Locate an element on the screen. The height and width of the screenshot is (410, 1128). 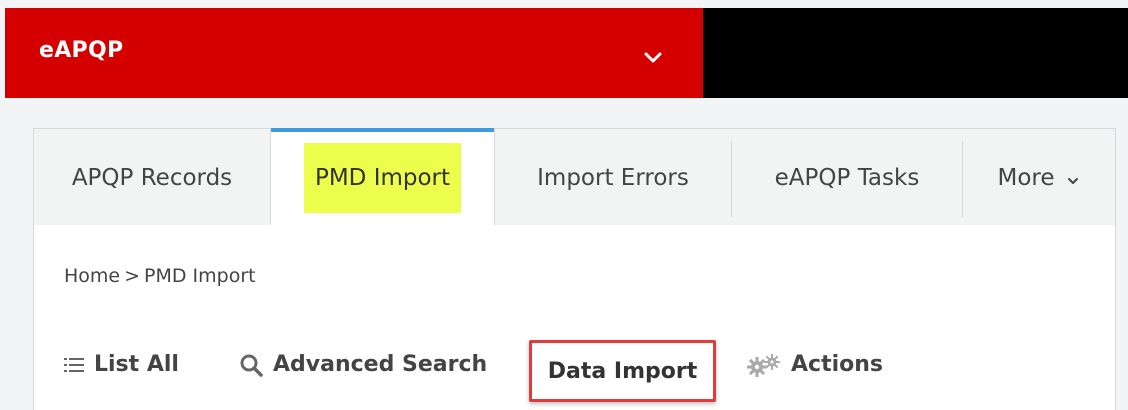
list-all-label: List All is located at coordinates (136, 364).